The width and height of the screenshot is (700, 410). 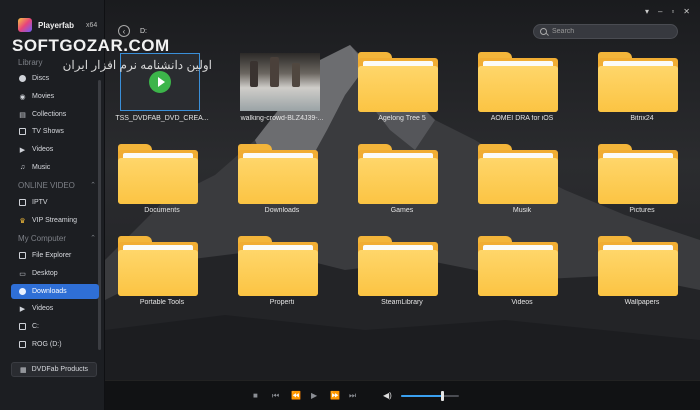 I want to click on file-explorer-icon, so click(x=22, y=255).